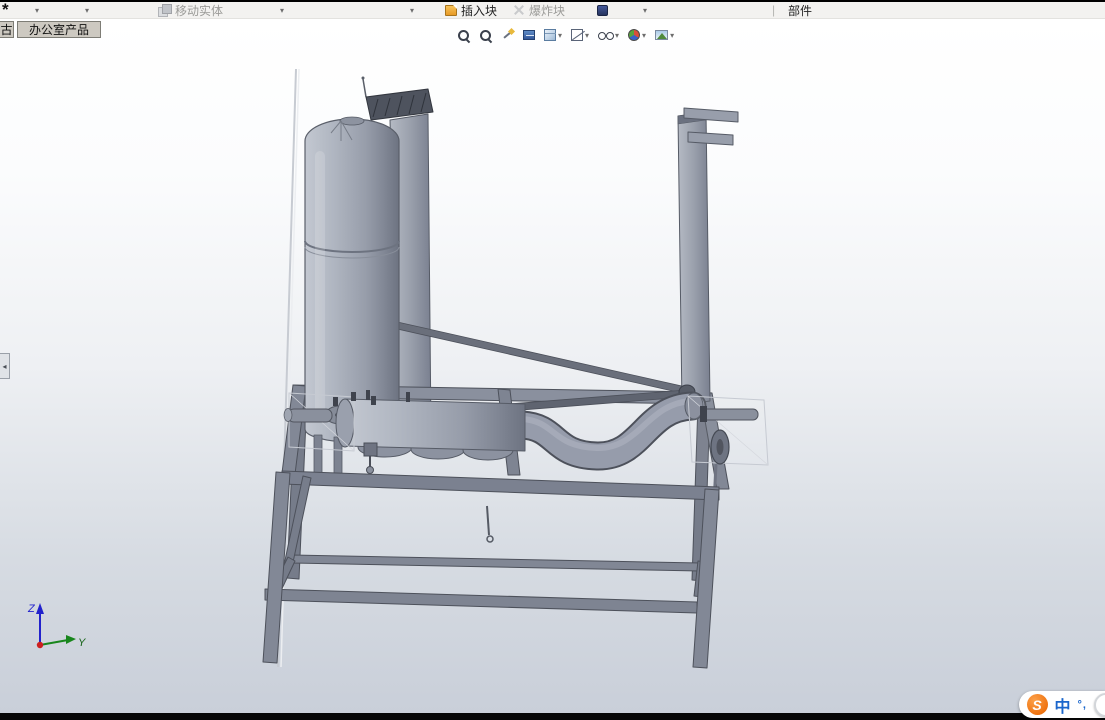  I want to click on command-toolbar: * ▾ ▾ 移动实体 ▾ ▾ 插入块 爆炸块 ▾ | 部件, so click(552, 10).